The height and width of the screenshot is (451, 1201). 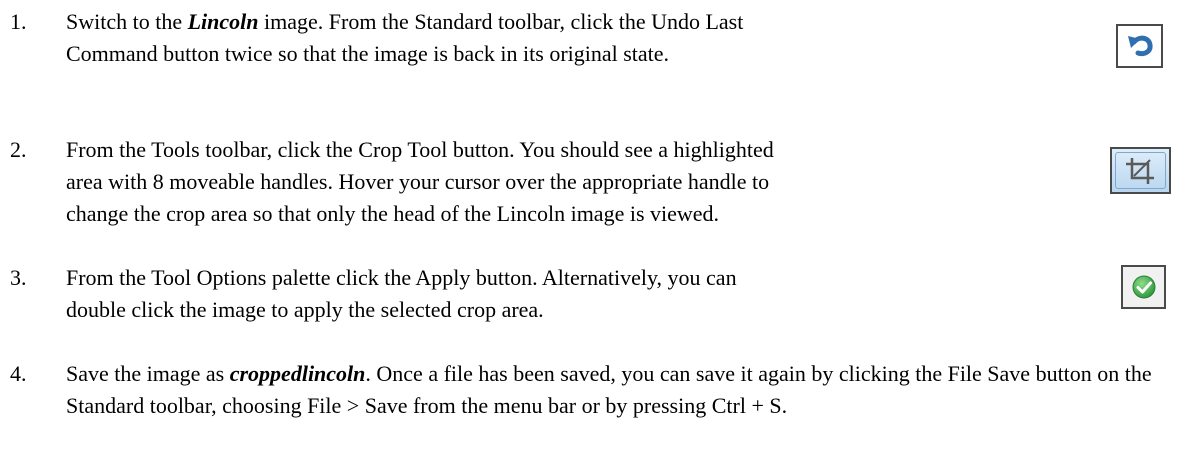 I want to click on crop-tool-icon, so click(x=1140, y=170).